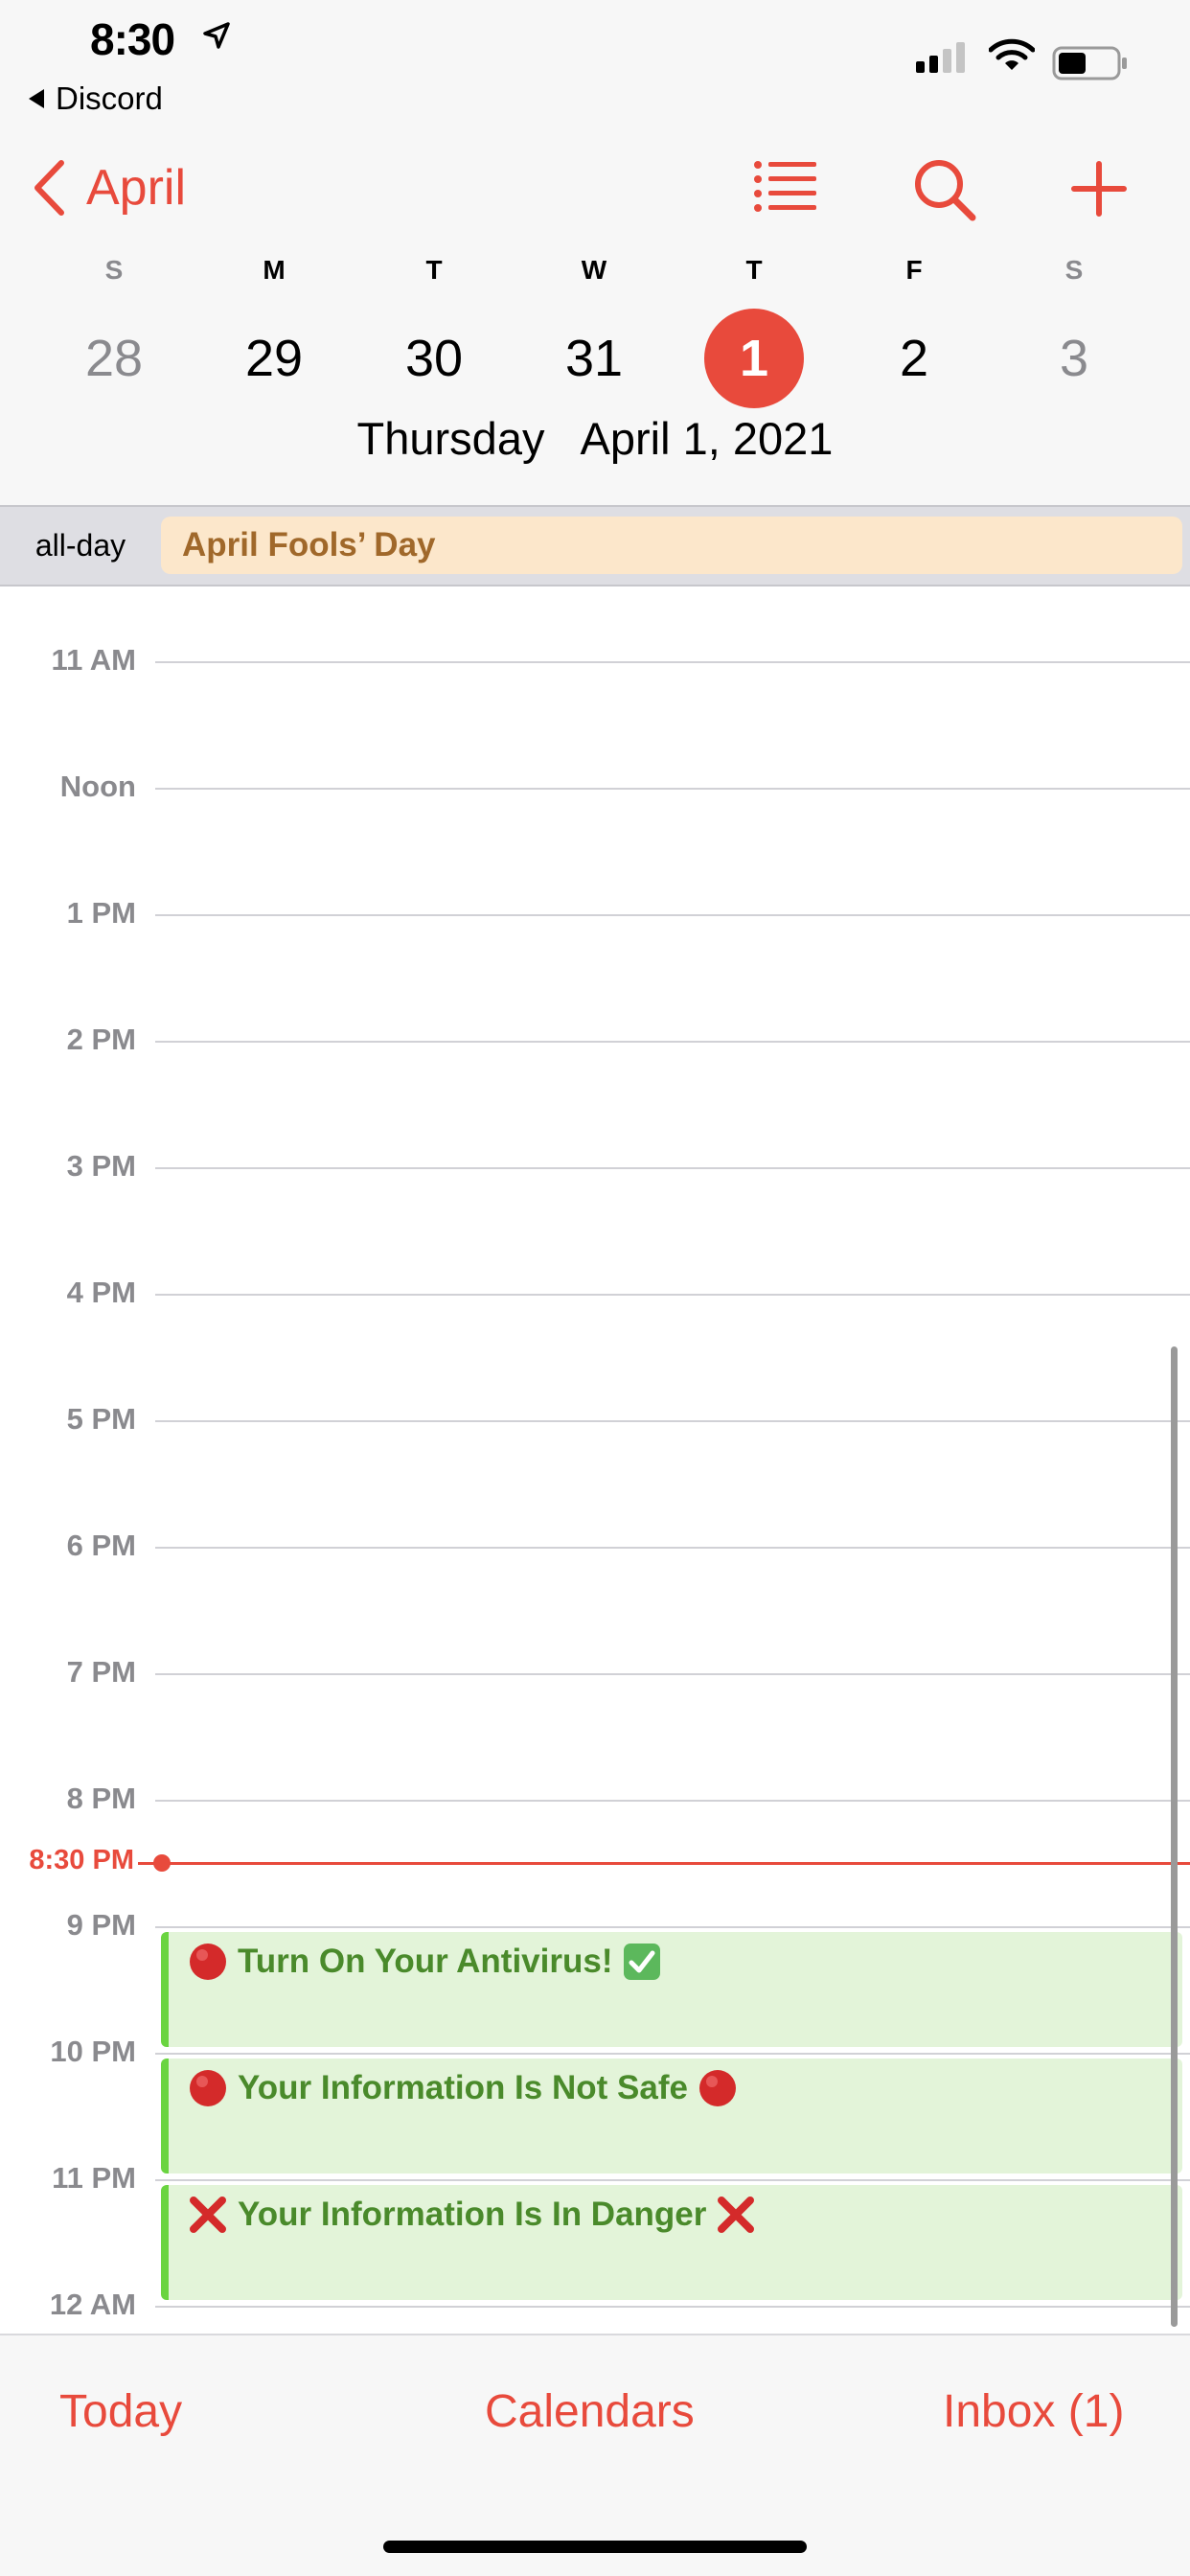 This screenshot has height=2576, width=1190. I want to click on hour-row: 1 PM, so click(595, 913).